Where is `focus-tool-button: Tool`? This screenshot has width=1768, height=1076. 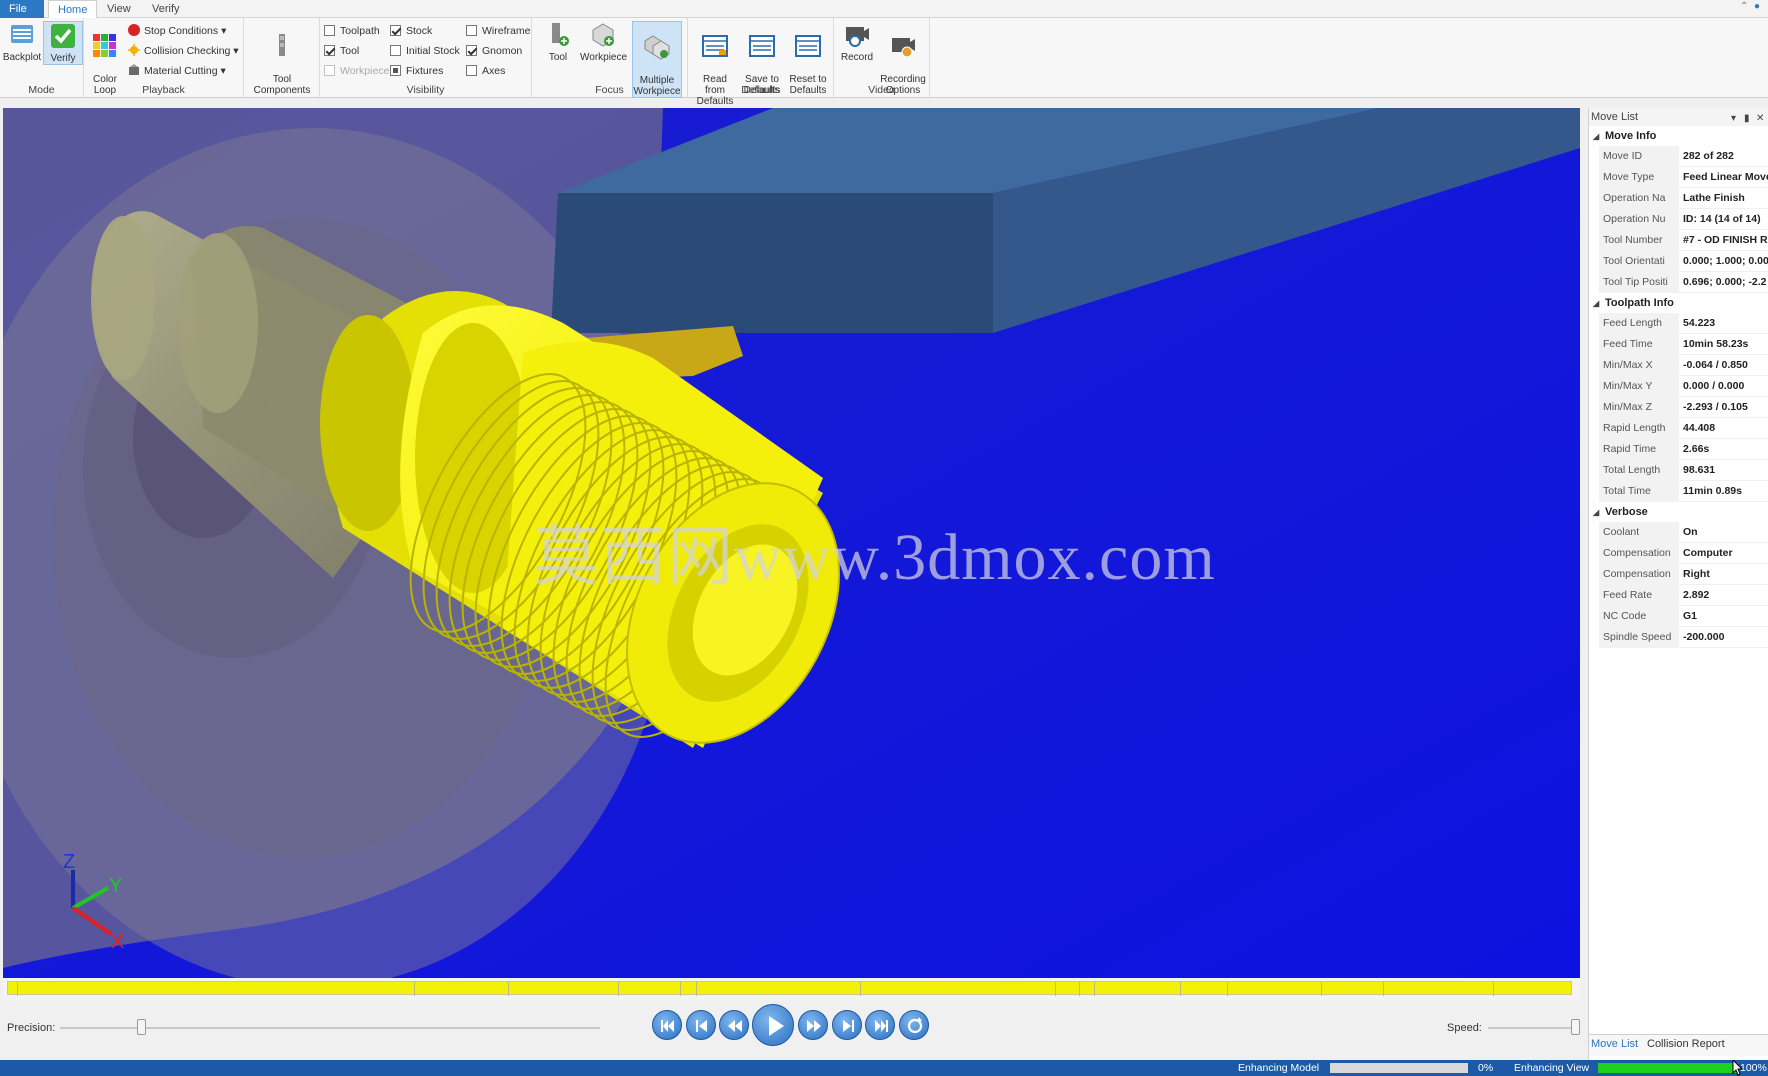
focus-tool-button: Tool is located at coordinates (558, 42).